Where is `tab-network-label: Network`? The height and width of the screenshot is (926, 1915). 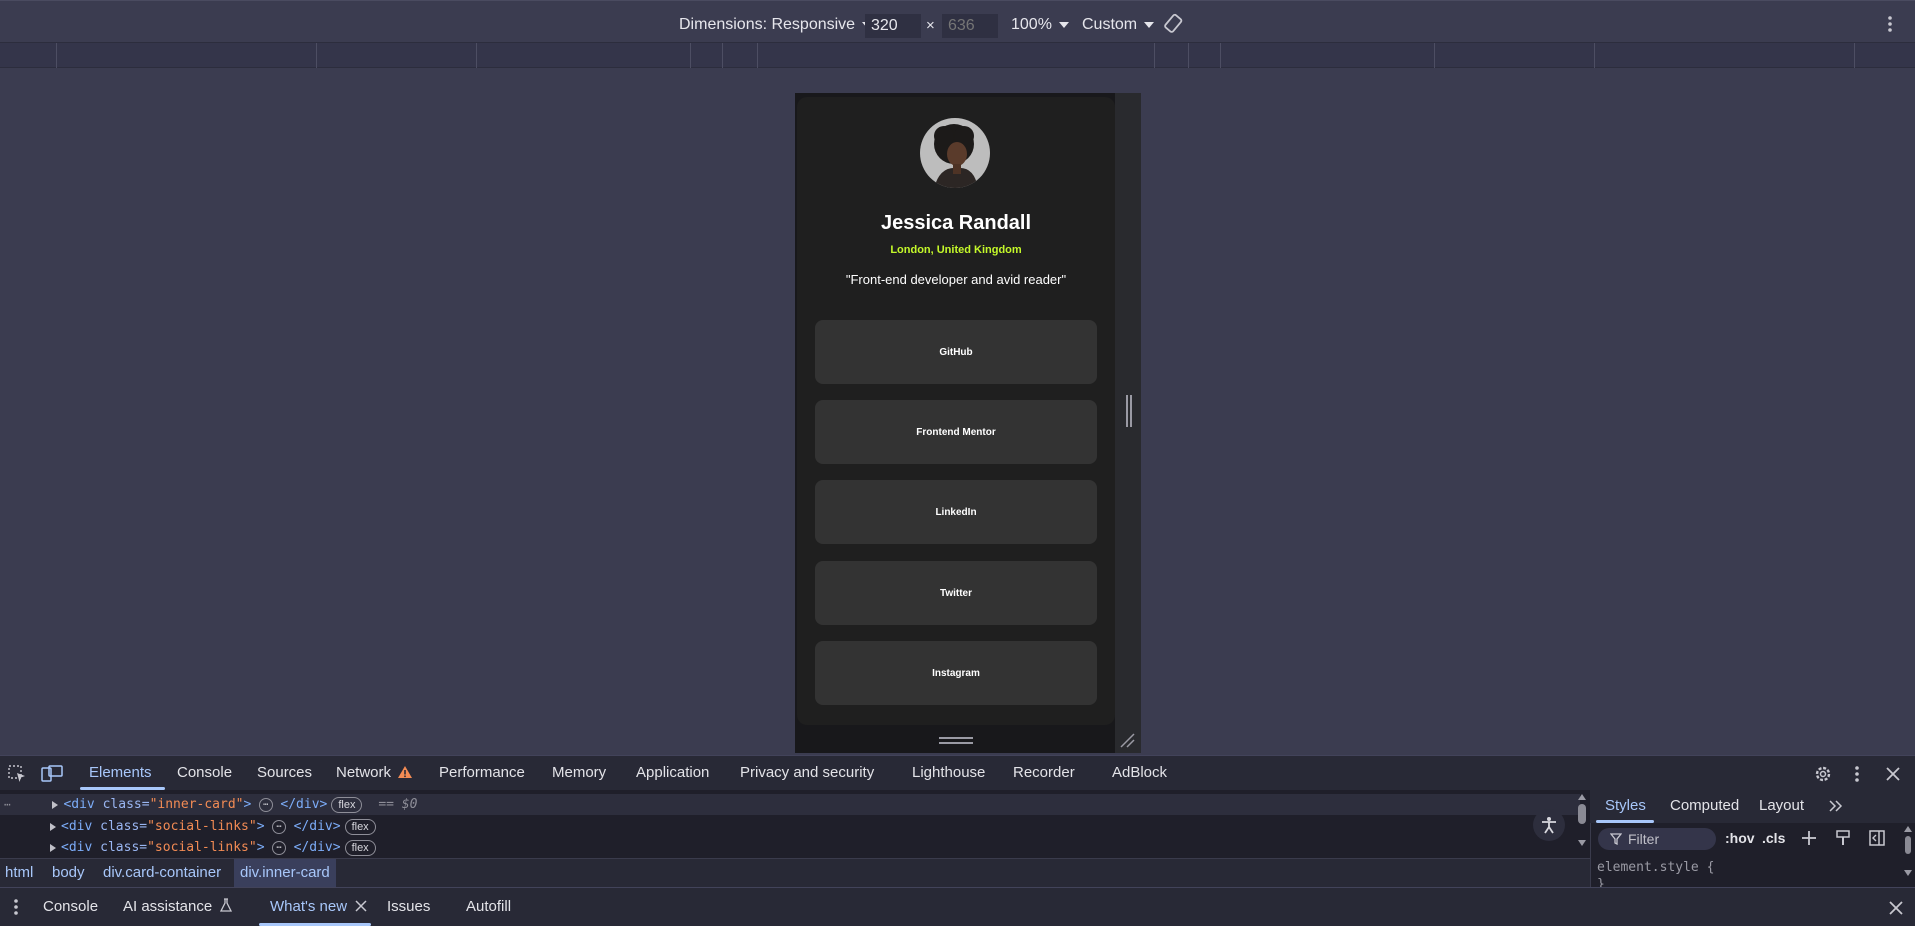 tab-network-label: Network is located at coordinates (364, 772).